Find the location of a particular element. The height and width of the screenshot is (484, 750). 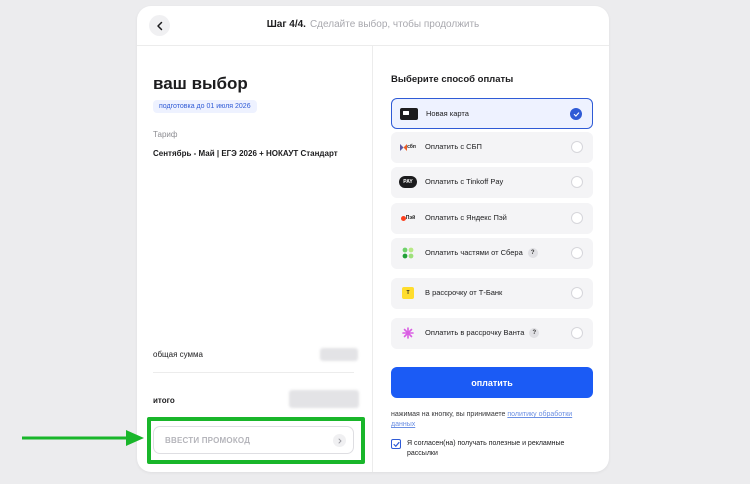

sbp-icon-text: сбп is located at coordinates (411, 147).